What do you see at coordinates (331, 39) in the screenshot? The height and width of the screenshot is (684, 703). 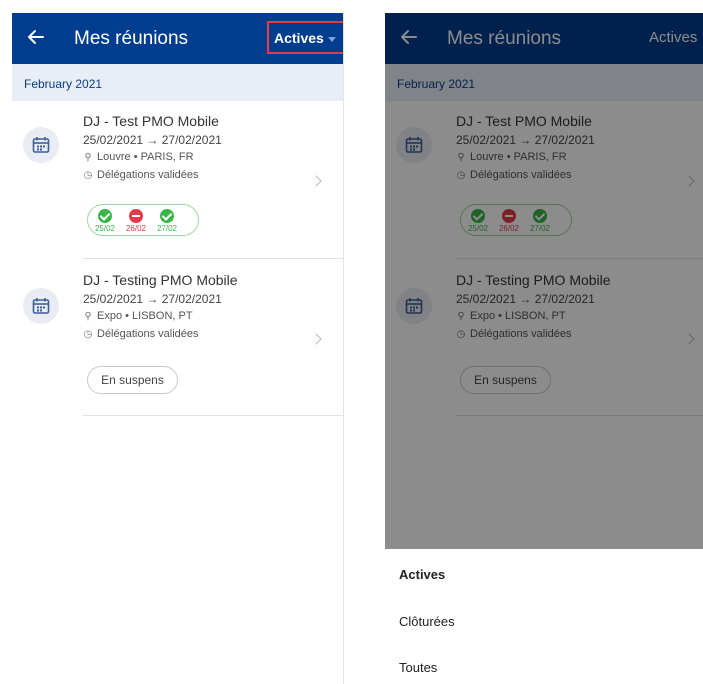 I see `caret-down-icon` at bounding box center [331, 39].